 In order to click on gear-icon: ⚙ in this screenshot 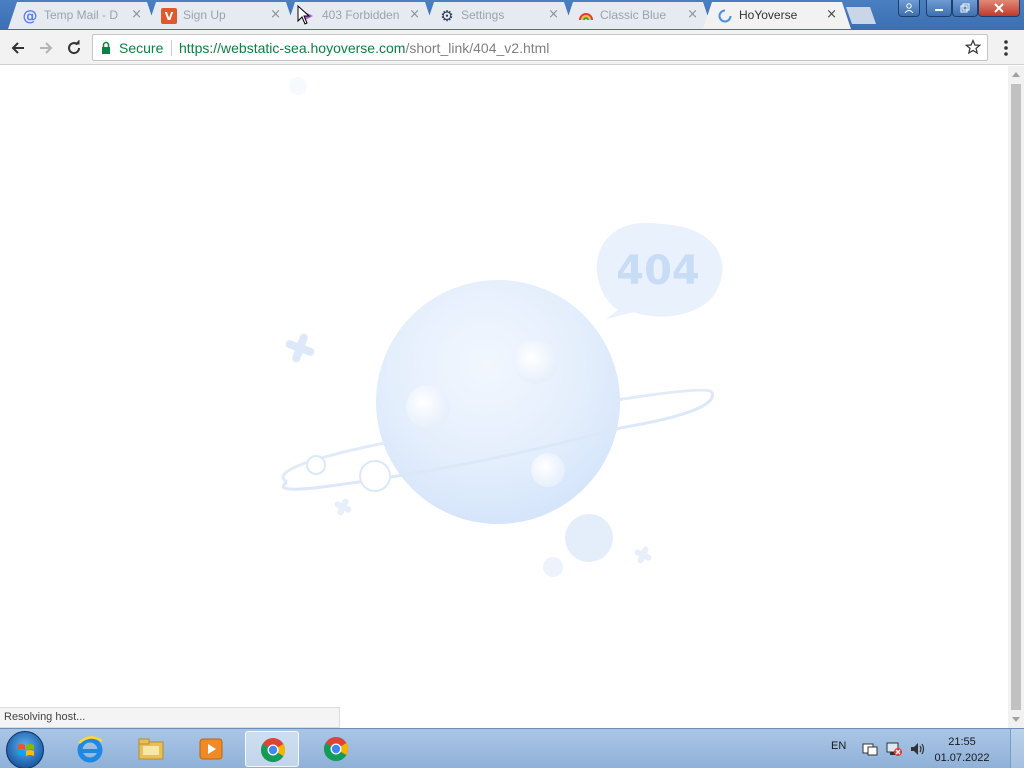, I will do `click(447, 16)`.